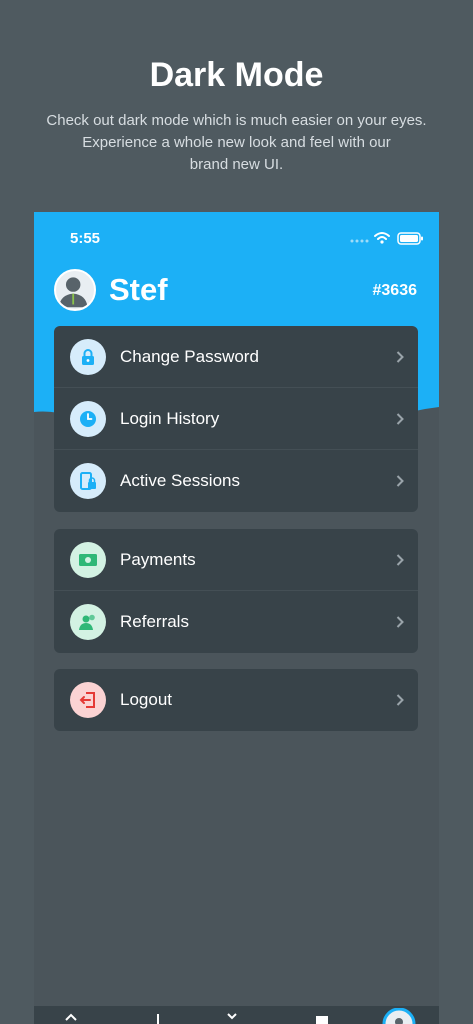 This screenshot has height=1024, width=473. I want to click on clock-icon, so click(88, 419).